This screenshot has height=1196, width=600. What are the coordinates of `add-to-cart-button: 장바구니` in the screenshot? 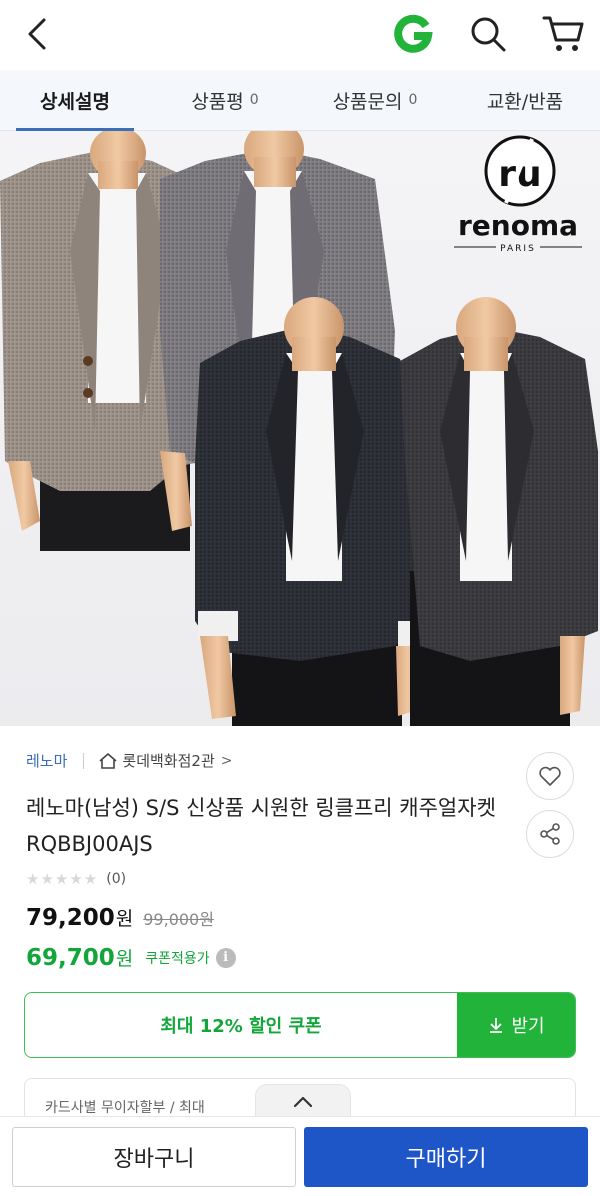 It's located at (154, 1157).